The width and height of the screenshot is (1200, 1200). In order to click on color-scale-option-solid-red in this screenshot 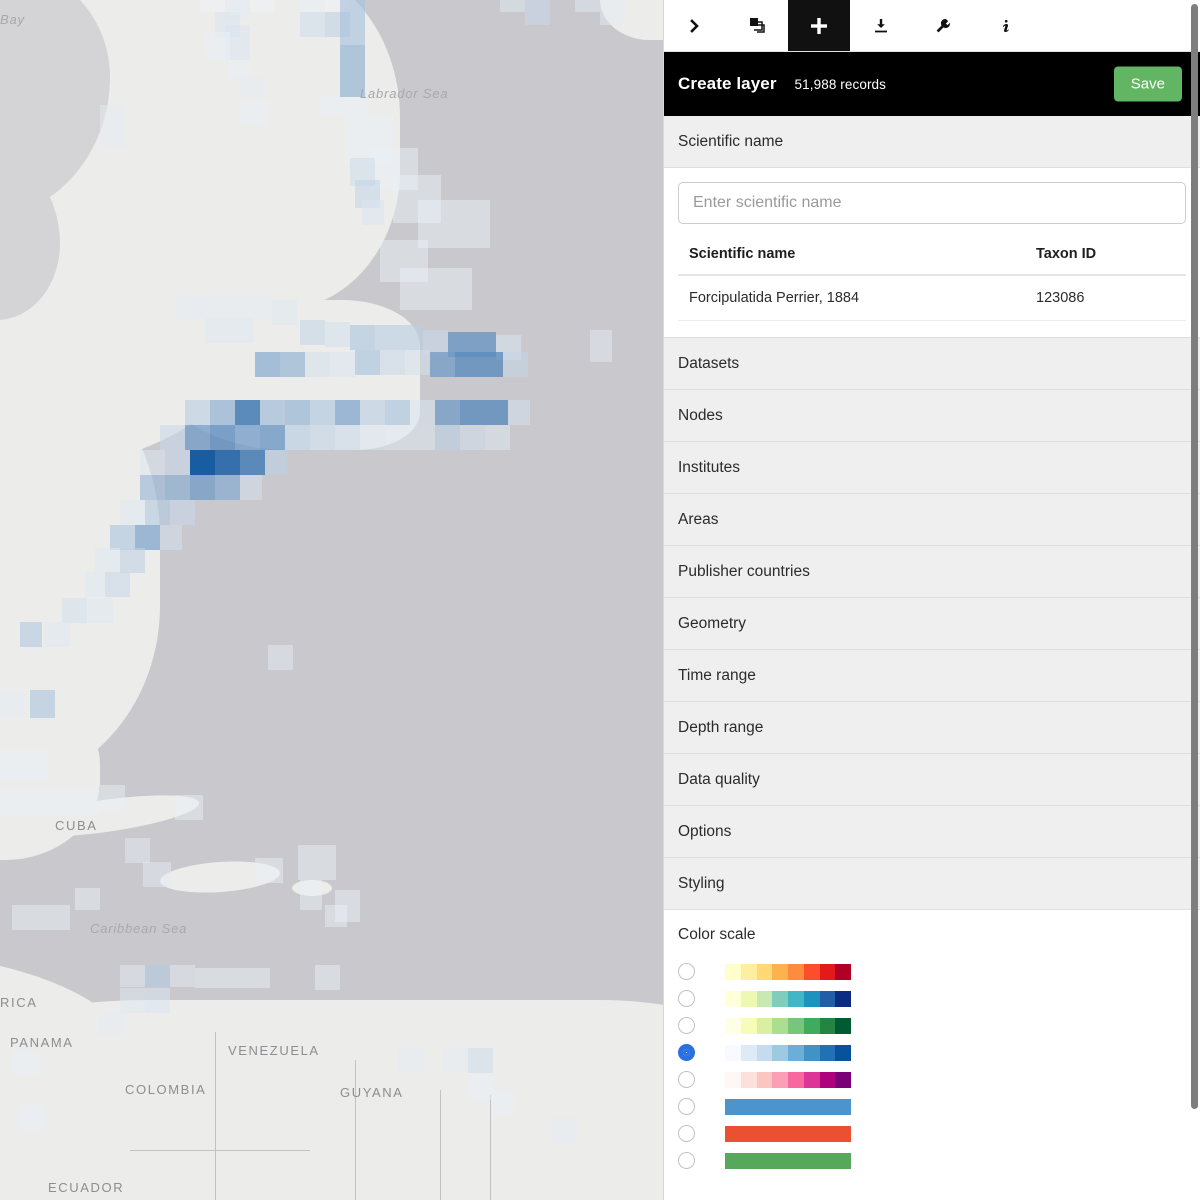, I will do `click(932, 1133)`.